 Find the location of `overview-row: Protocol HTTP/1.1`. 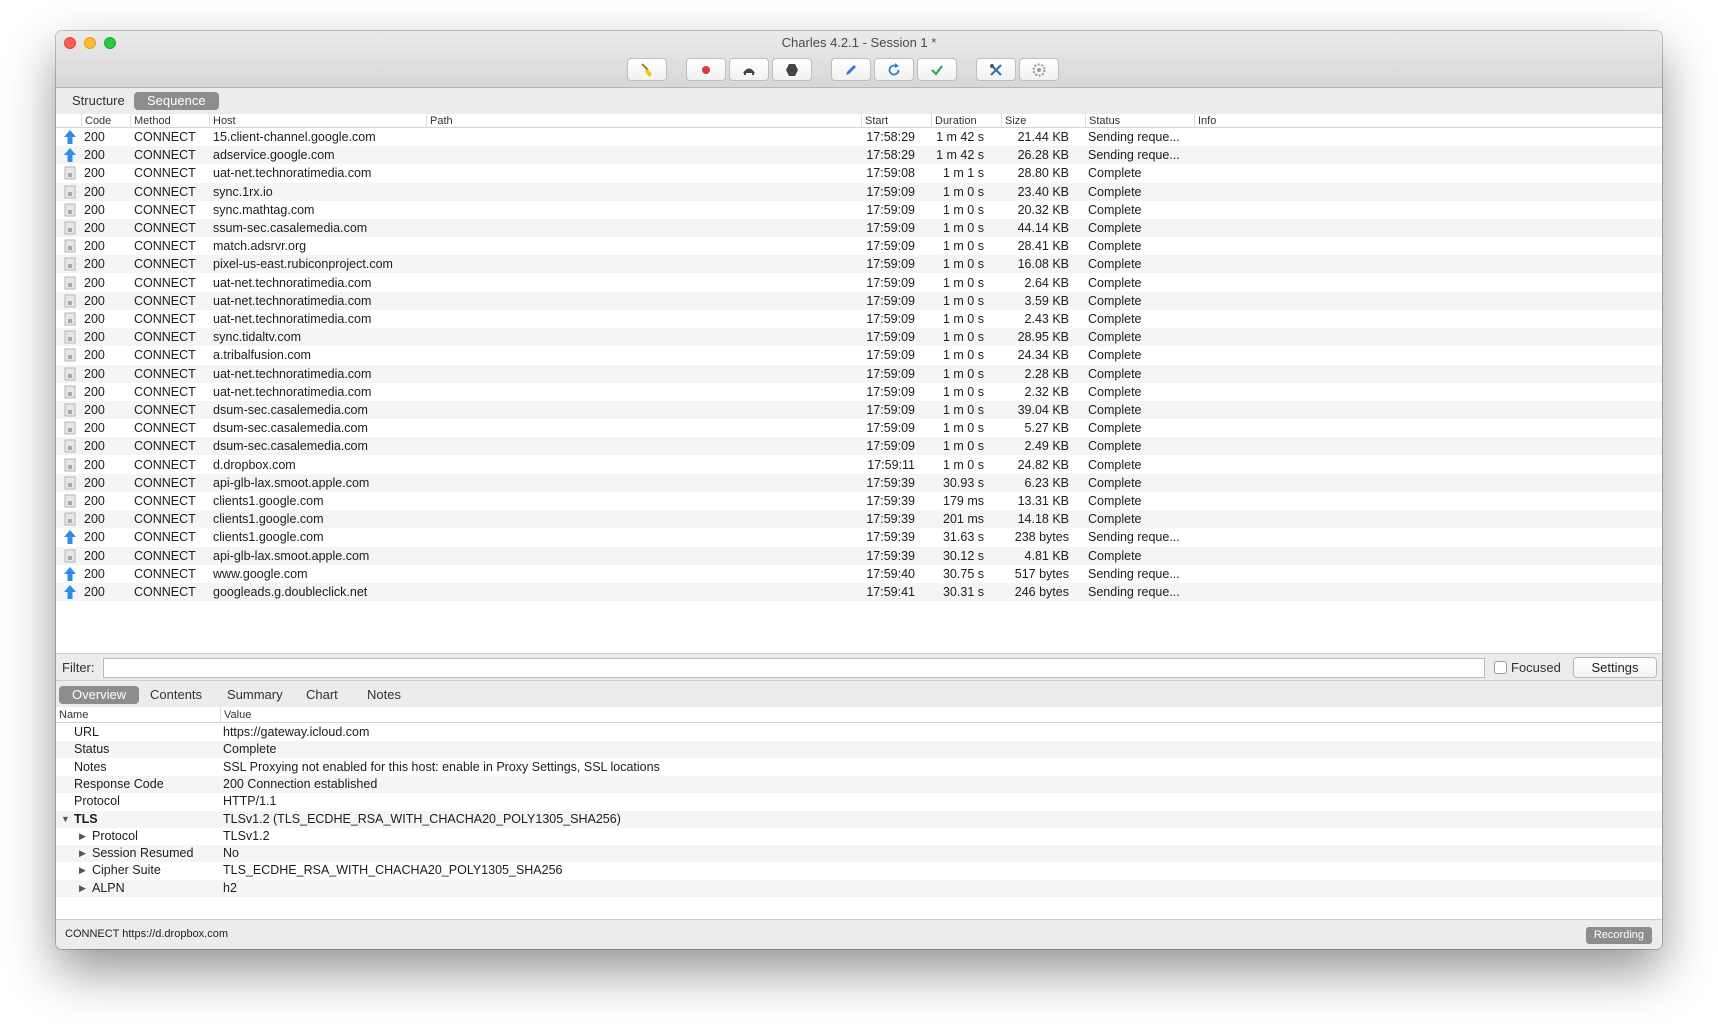

overview-row: Protocol HTTP/1.1 is located at coordinates (859, 801).